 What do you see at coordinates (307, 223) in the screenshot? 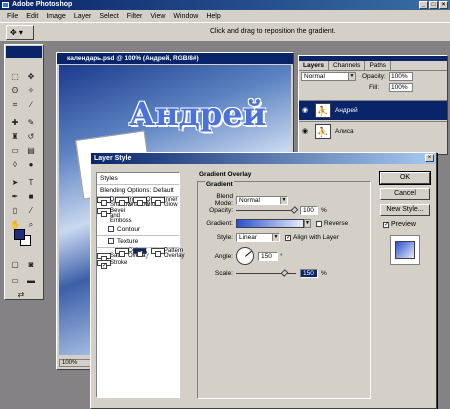
I see `chevron-down-icon: ▼` at bounding box center [307, 223].